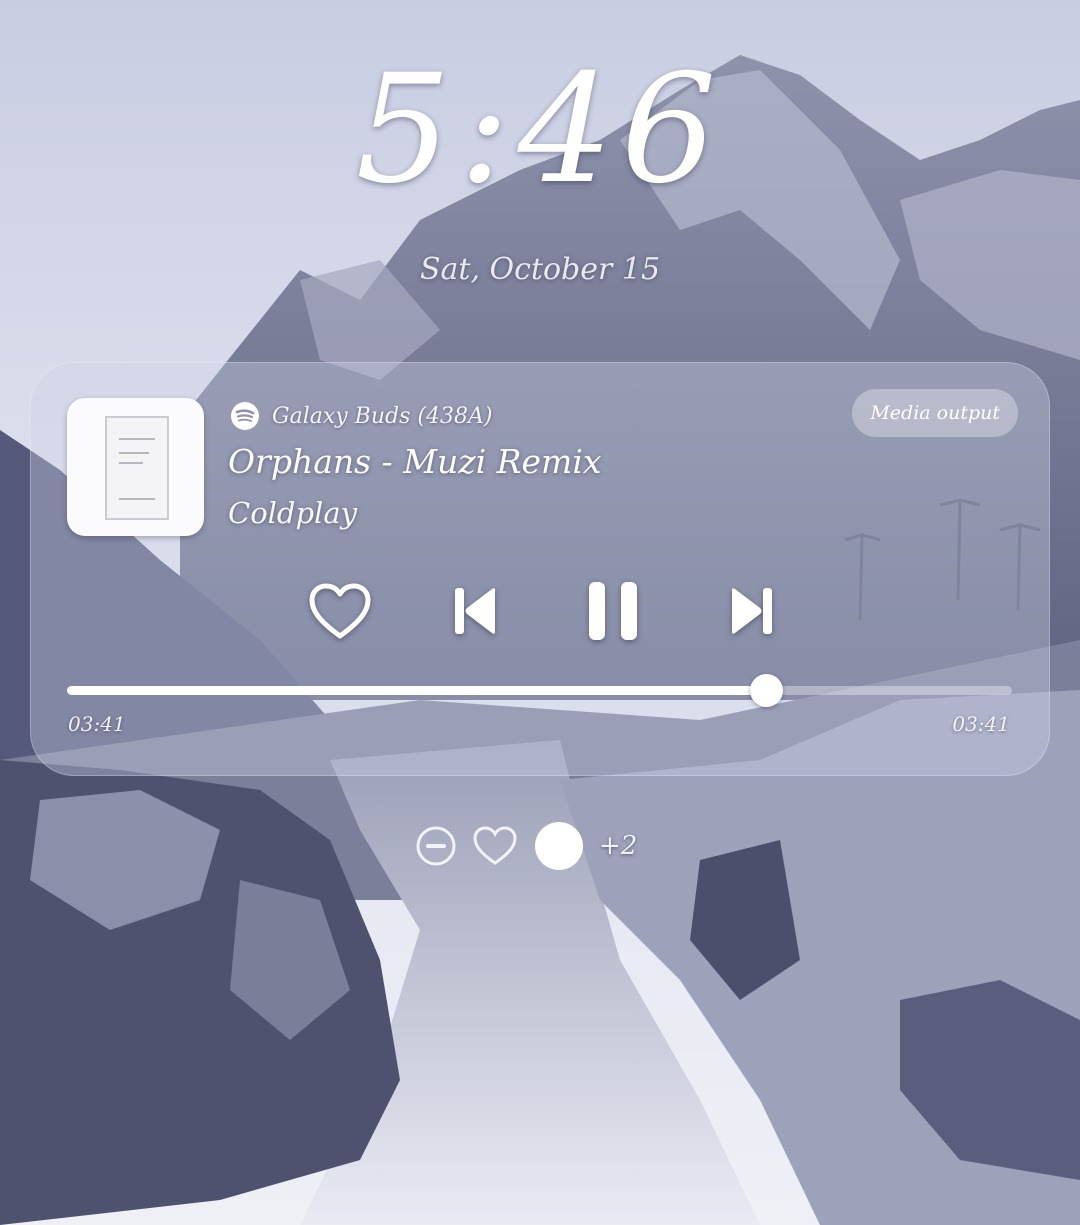 Image resolution: width=1080 pixels, height=1225 pixels. I want to click on more-notifications-count: +2, so click(618, 846).